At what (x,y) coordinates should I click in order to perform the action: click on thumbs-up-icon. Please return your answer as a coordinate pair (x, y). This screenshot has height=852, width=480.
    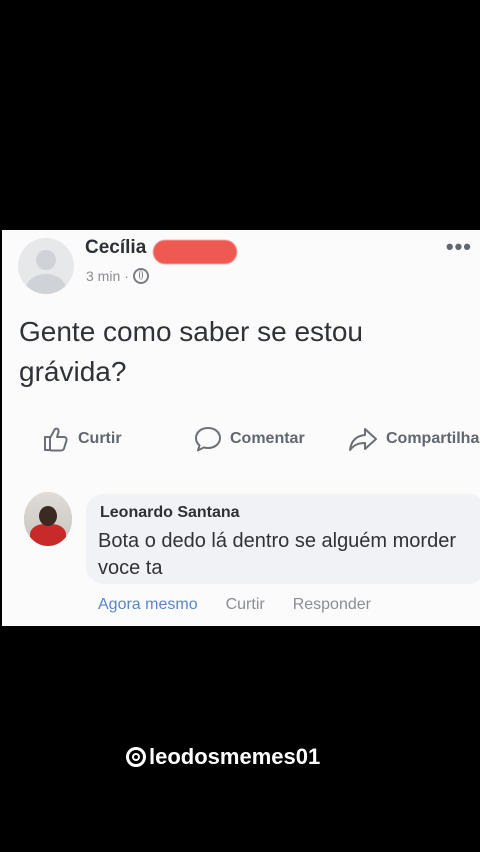
    Looking at the image, I should click on (56, 439).